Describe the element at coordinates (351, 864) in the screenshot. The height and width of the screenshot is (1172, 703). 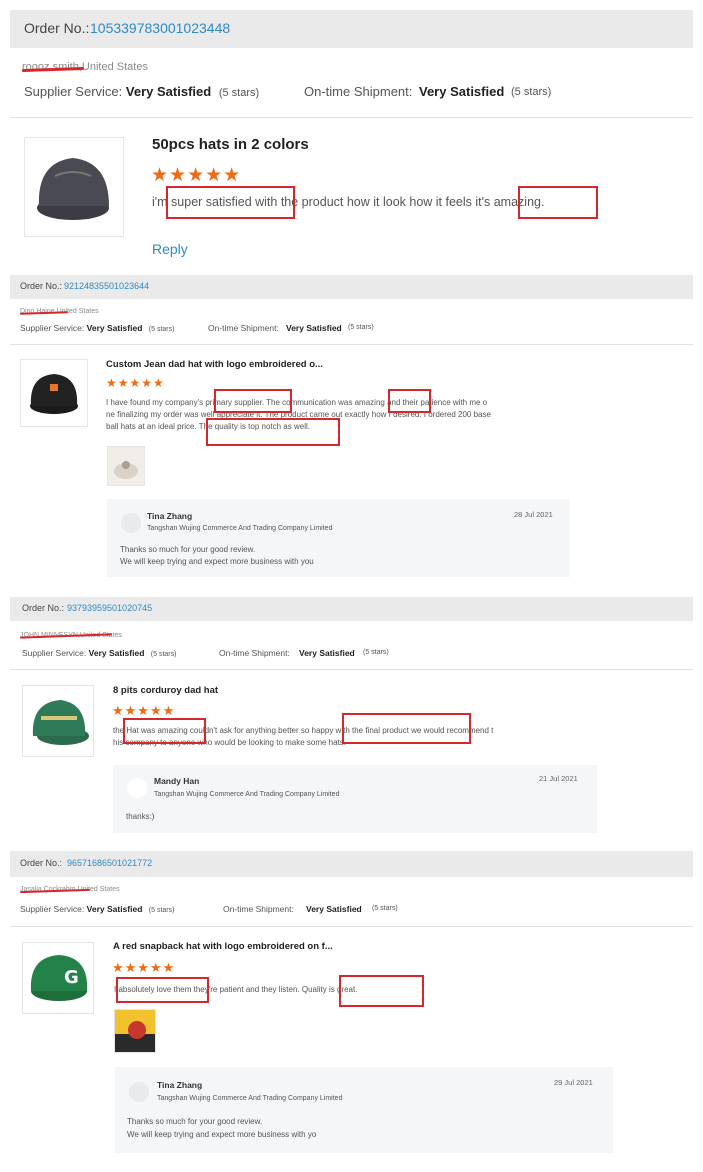
I see `order-header: Order No.: 96571686501021772` at that location.